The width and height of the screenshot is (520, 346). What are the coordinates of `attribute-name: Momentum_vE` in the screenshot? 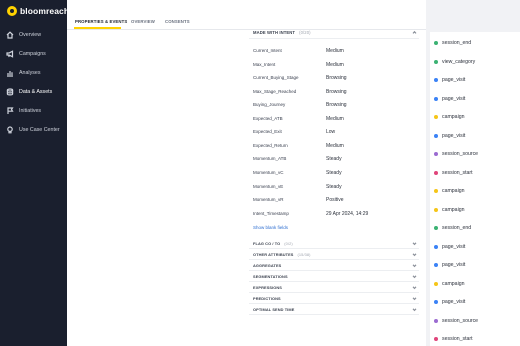 It's located at (268, 186).